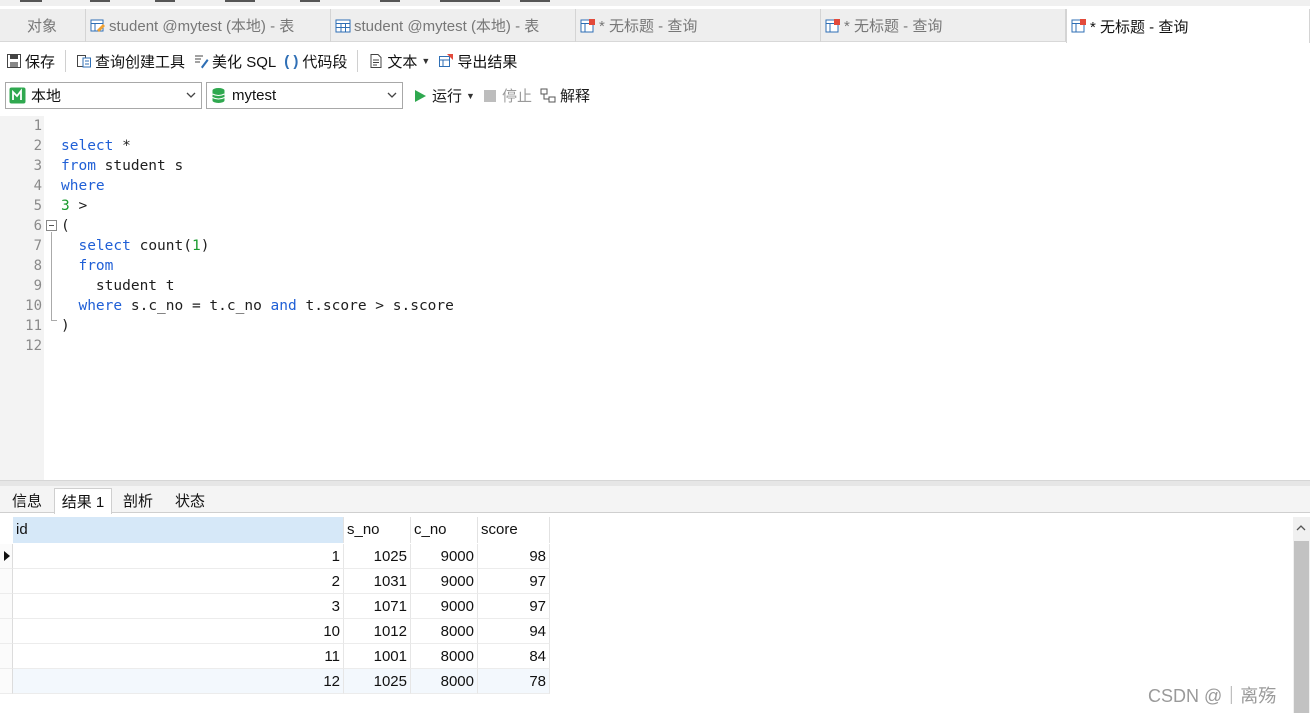 This screenshot has height=713, width=1310. I want to click on cell-s_no: 1071, so click(377, 606).